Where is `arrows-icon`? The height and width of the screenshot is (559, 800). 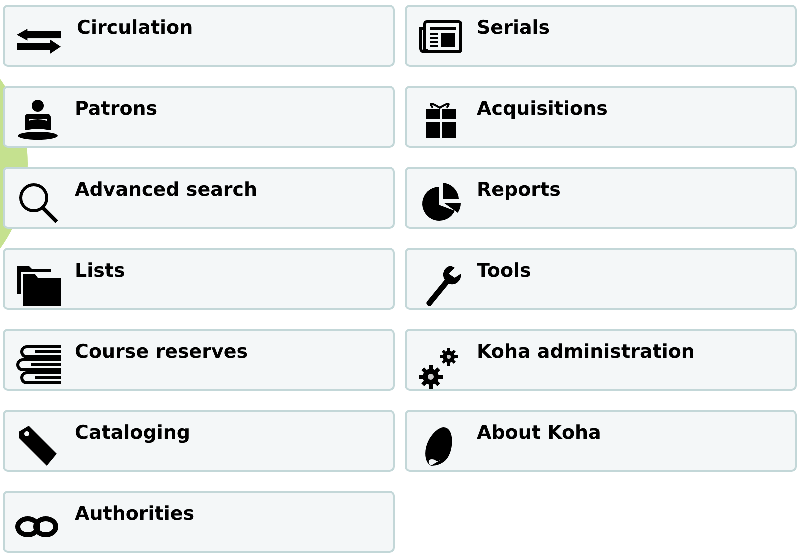
arrows-icon is located at coordinates (39, 41).